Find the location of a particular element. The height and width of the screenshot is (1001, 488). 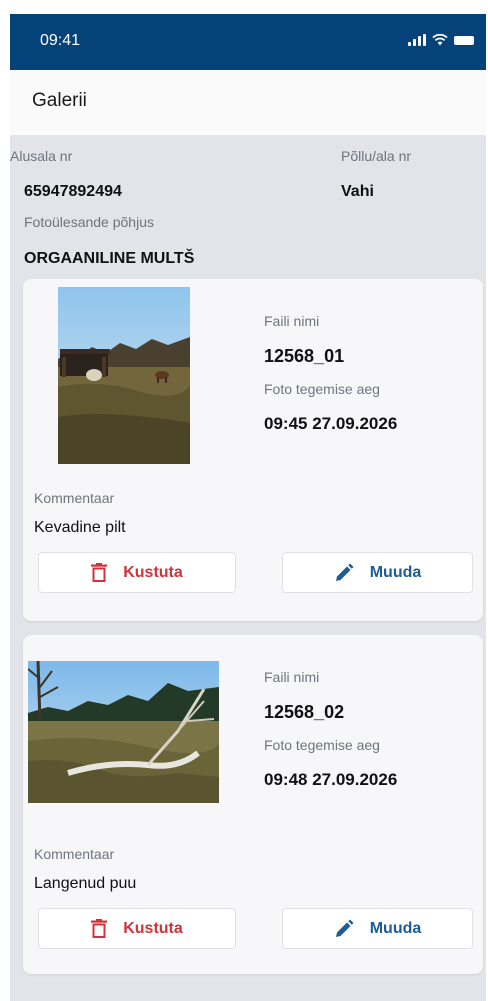

status-icons is located at coordinates (441, 40).